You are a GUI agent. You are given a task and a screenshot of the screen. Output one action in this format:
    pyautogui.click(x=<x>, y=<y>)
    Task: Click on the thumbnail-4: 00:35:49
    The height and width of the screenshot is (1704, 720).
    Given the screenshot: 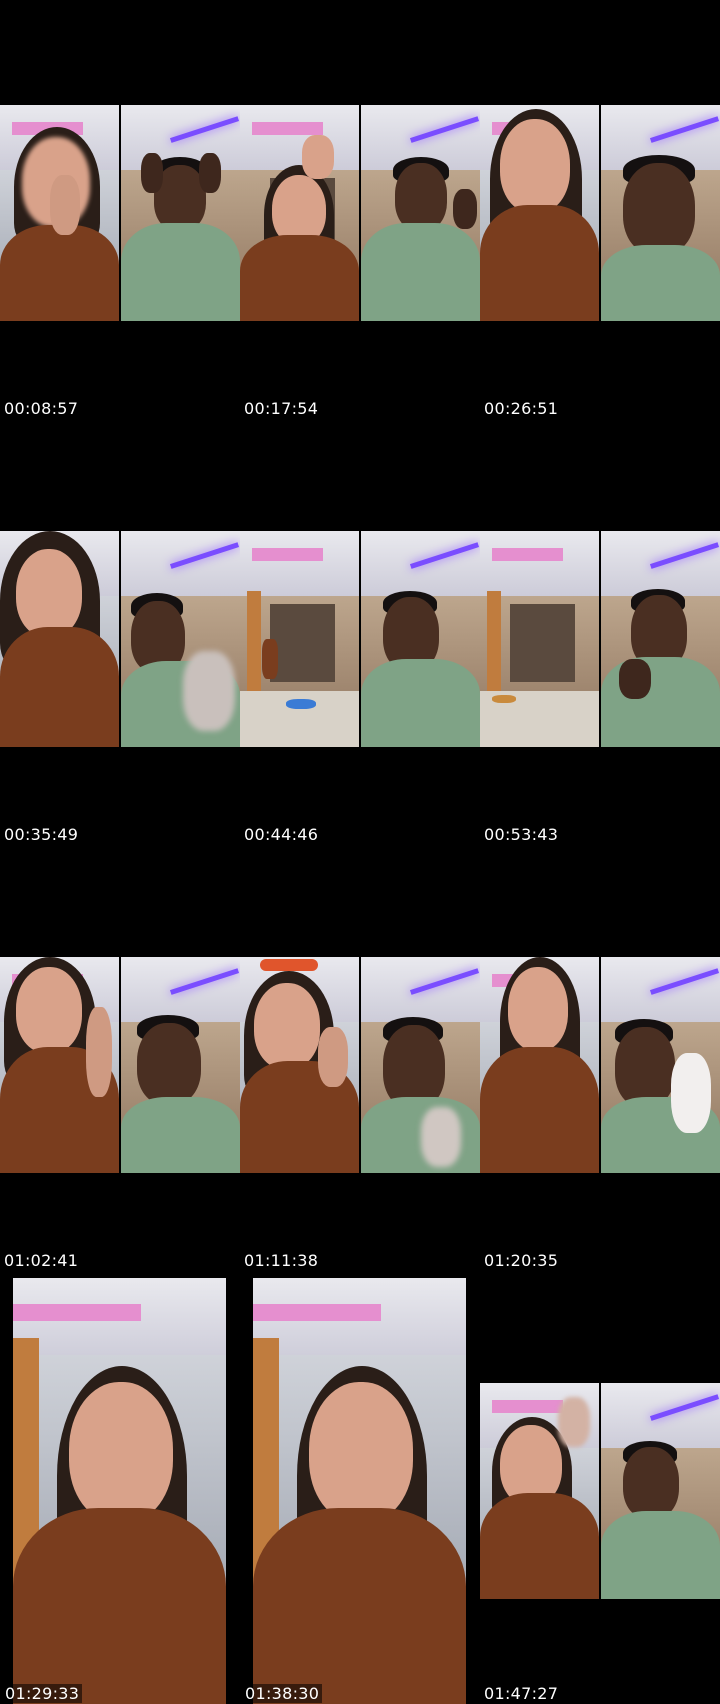 What is the action you would take?
    pyautogui.click(x=120, y=639)
    